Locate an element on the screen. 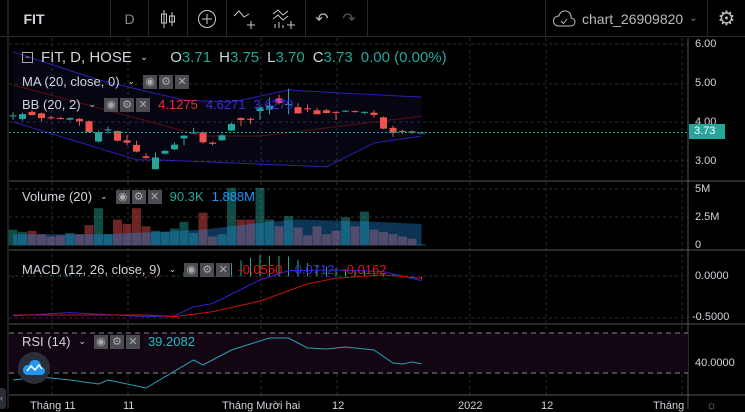 The height and width of the screenshot is (412, 745). cloud-chart-icon is located at coordinates (34, 367).